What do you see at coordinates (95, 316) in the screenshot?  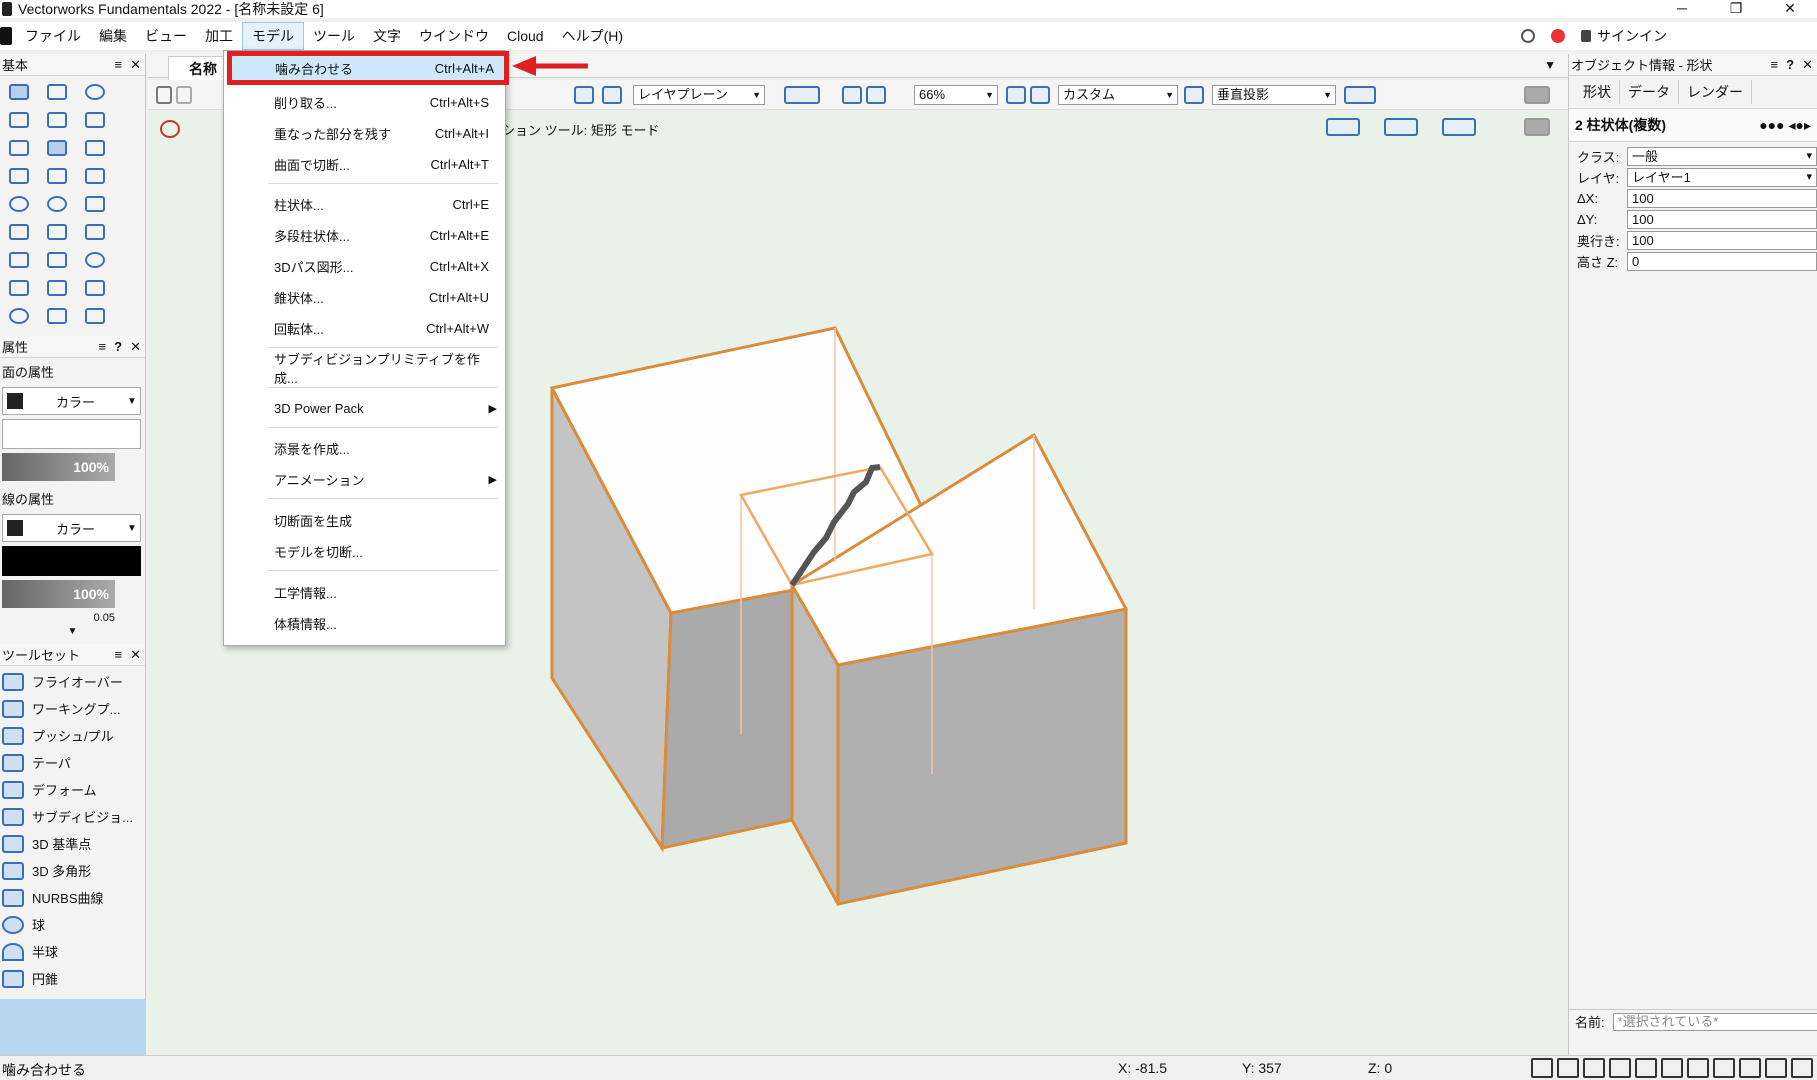 I see `pen-tool` at bounding box center [95, 316].